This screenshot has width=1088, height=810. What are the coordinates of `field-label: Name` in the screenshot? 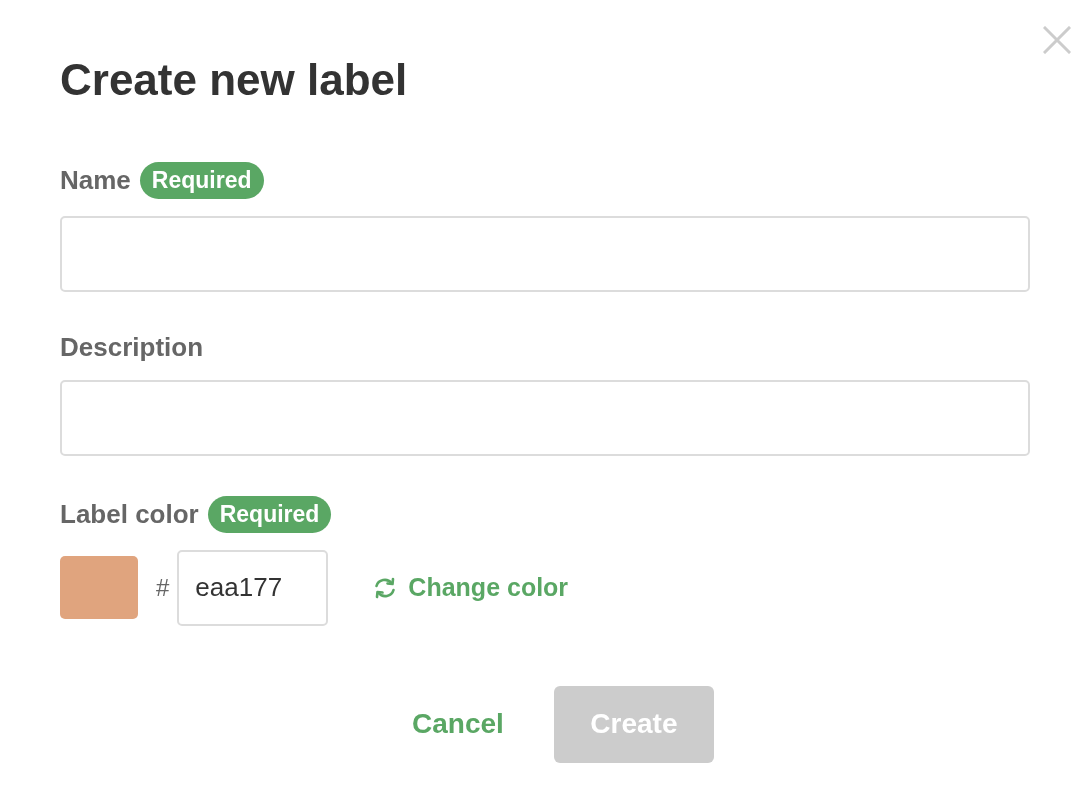 It's located at (95, 180).